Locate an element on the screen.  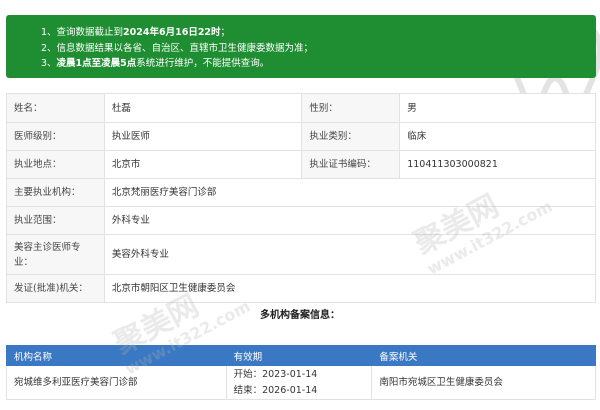
table-row: 姓名： 杜磊 性别： 男 is located at coordinates (301, 108).